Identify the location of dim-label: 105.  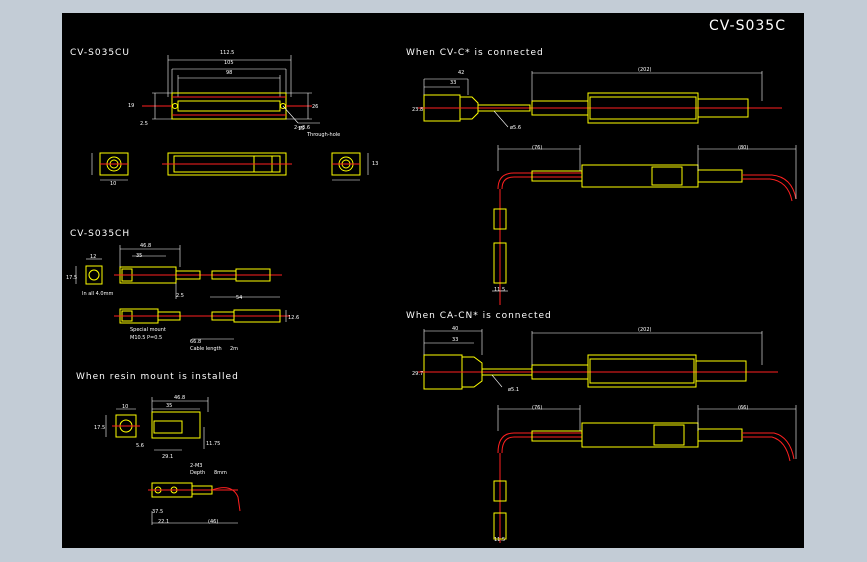
(229, 63).